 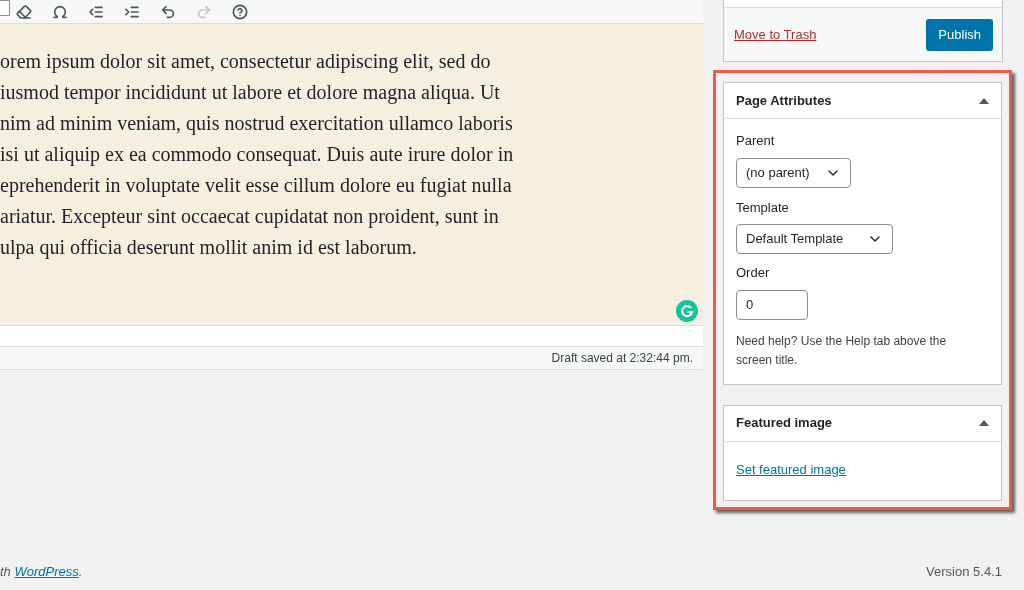 What do you see at coordinates (245, 62) in the screenshot?
I see `paragraph-line: orem ipsum dolor sit amet, consectetur adipiscing elit, sed do` at bounding box center [245, 62].